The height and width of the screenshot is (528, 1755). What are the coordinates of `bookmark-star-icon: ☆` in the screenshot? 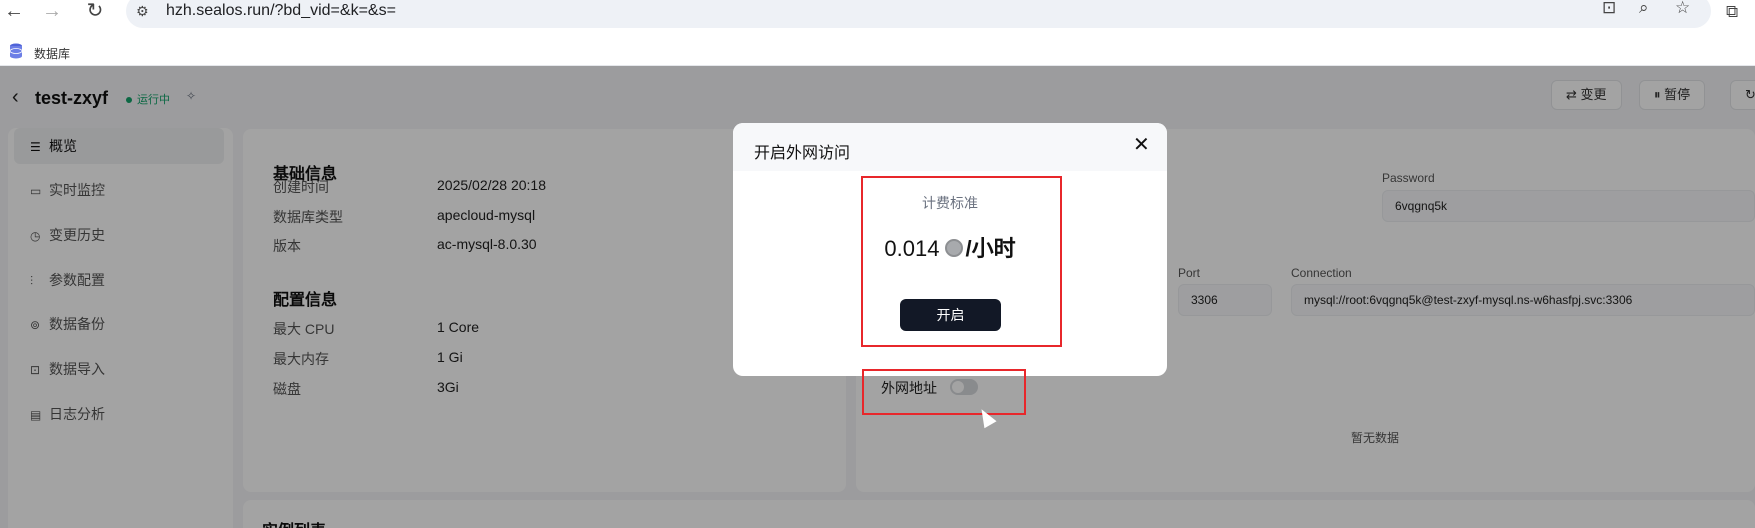 It's located at (1682, 9).